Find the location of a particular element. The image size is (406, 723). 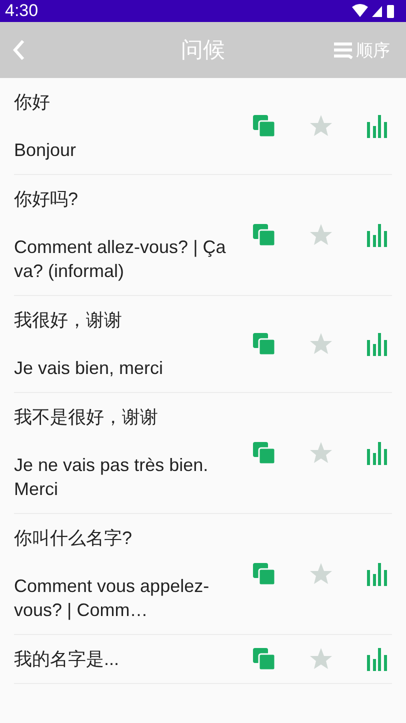

french-translation: Comment allez-vous? | Ça va? (informal) is located at coordinates (120, 259).